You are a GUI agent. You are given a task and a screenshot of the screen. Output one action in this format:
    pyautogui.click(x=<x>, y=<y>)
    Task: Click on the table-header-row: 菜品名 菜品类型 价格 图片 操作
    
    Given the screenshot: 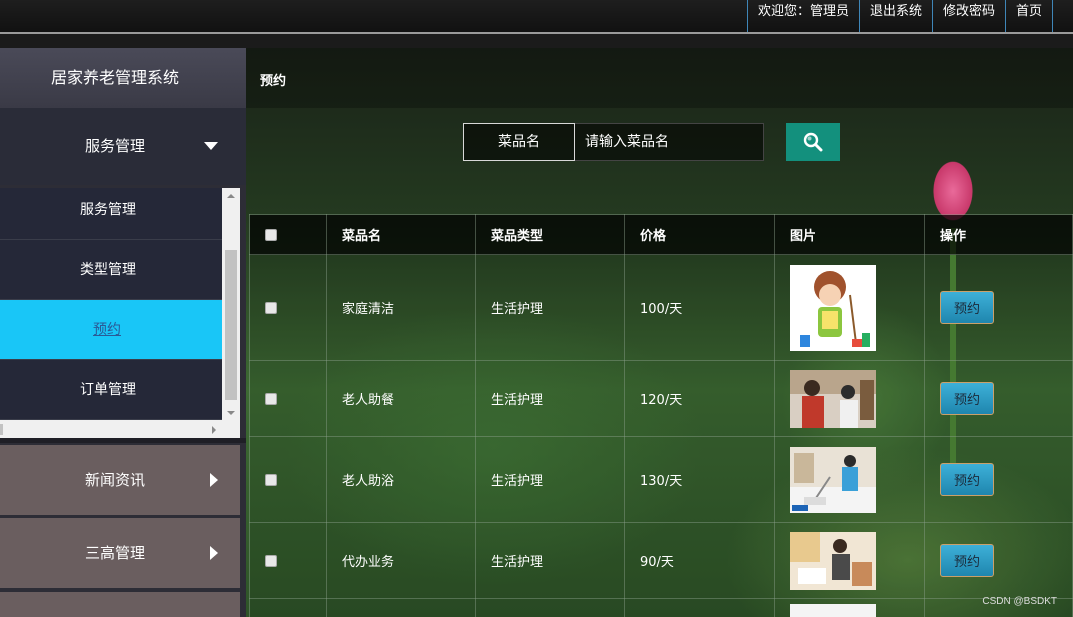 What is the action you would take?
    pyautogui.click(x=661, y=234)
    